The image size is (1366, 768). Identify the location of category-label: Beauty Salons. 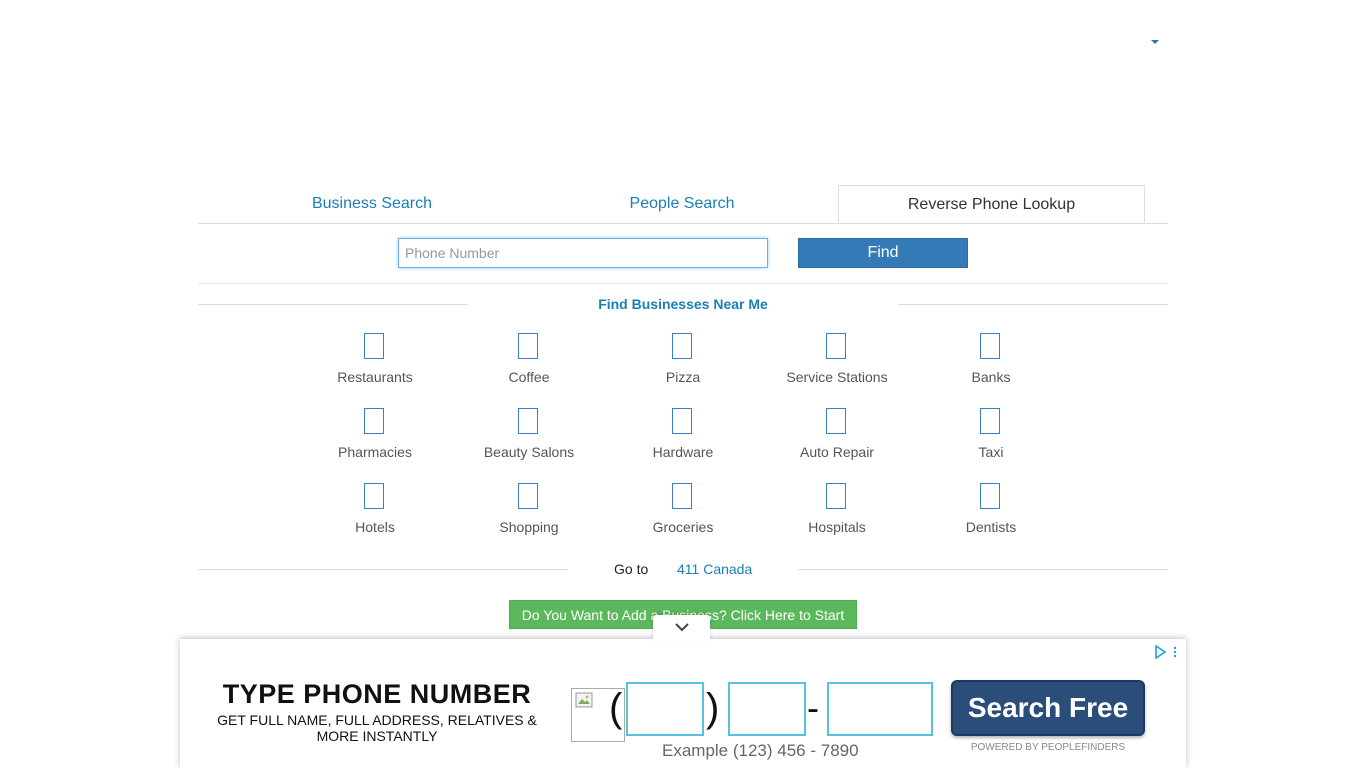
(529, 452).